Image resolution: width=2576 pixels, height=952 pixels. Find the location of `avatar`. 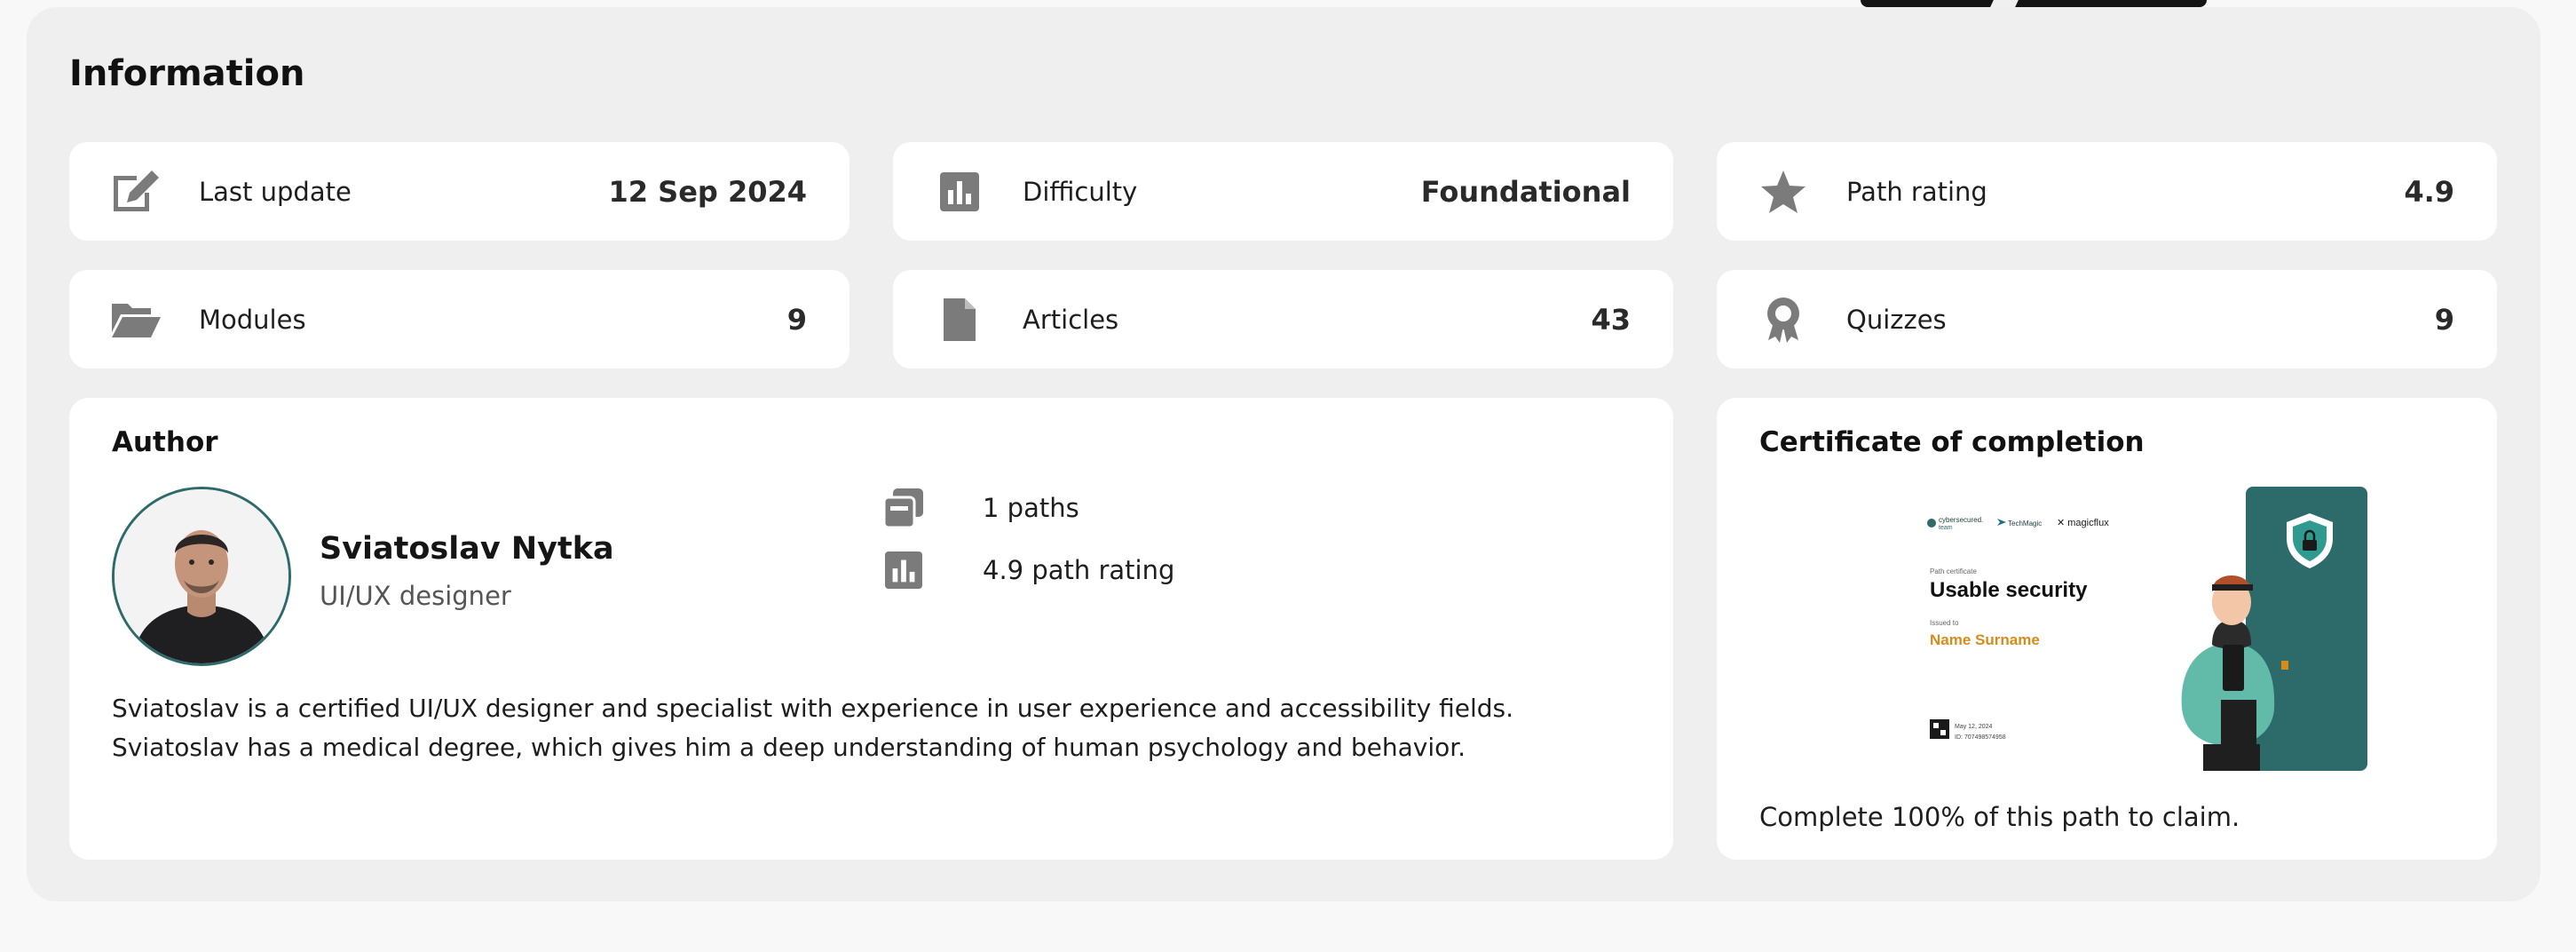

avatar is located at coordinates (201, 576).